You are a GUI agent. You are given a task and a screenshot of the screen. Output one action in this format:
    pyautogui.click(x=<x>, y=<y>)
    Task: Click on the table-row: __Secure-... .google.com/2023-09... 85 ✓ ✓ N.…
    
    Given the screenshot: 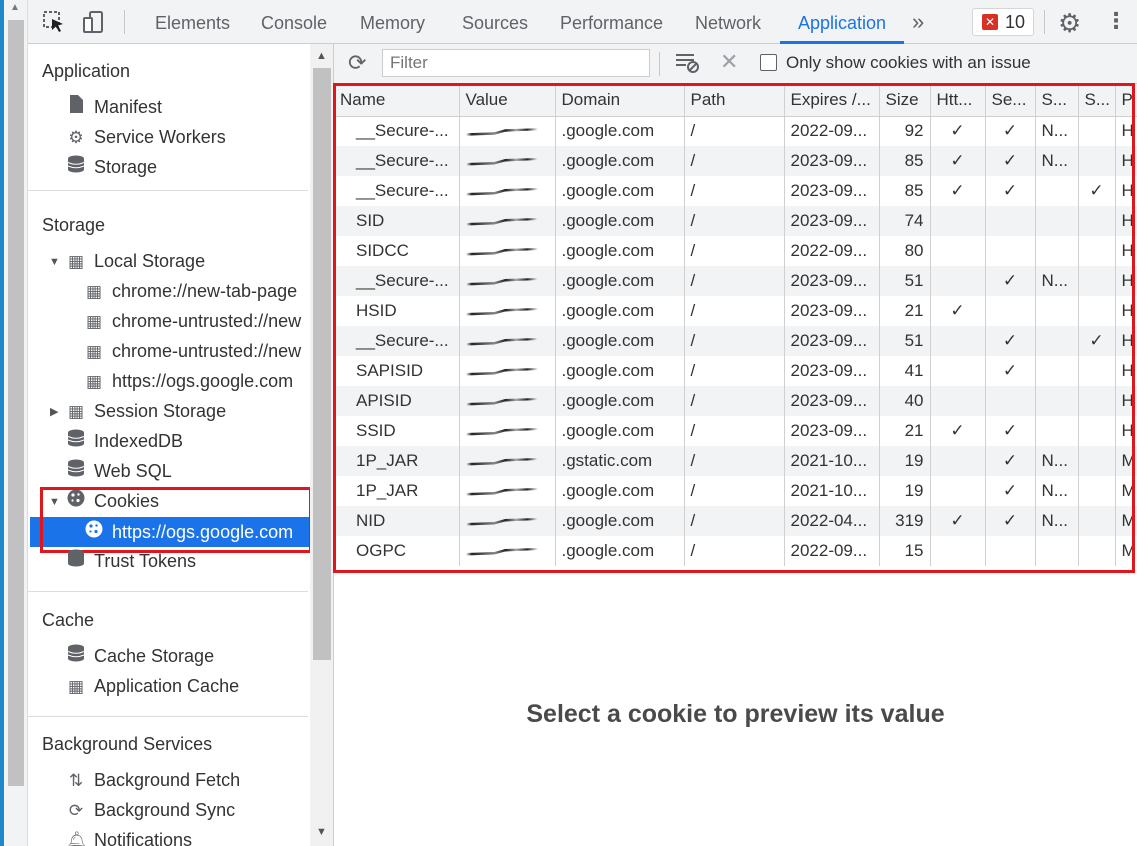 What is the action you would take?
    pyautogui.click(x=735, y=161)
    